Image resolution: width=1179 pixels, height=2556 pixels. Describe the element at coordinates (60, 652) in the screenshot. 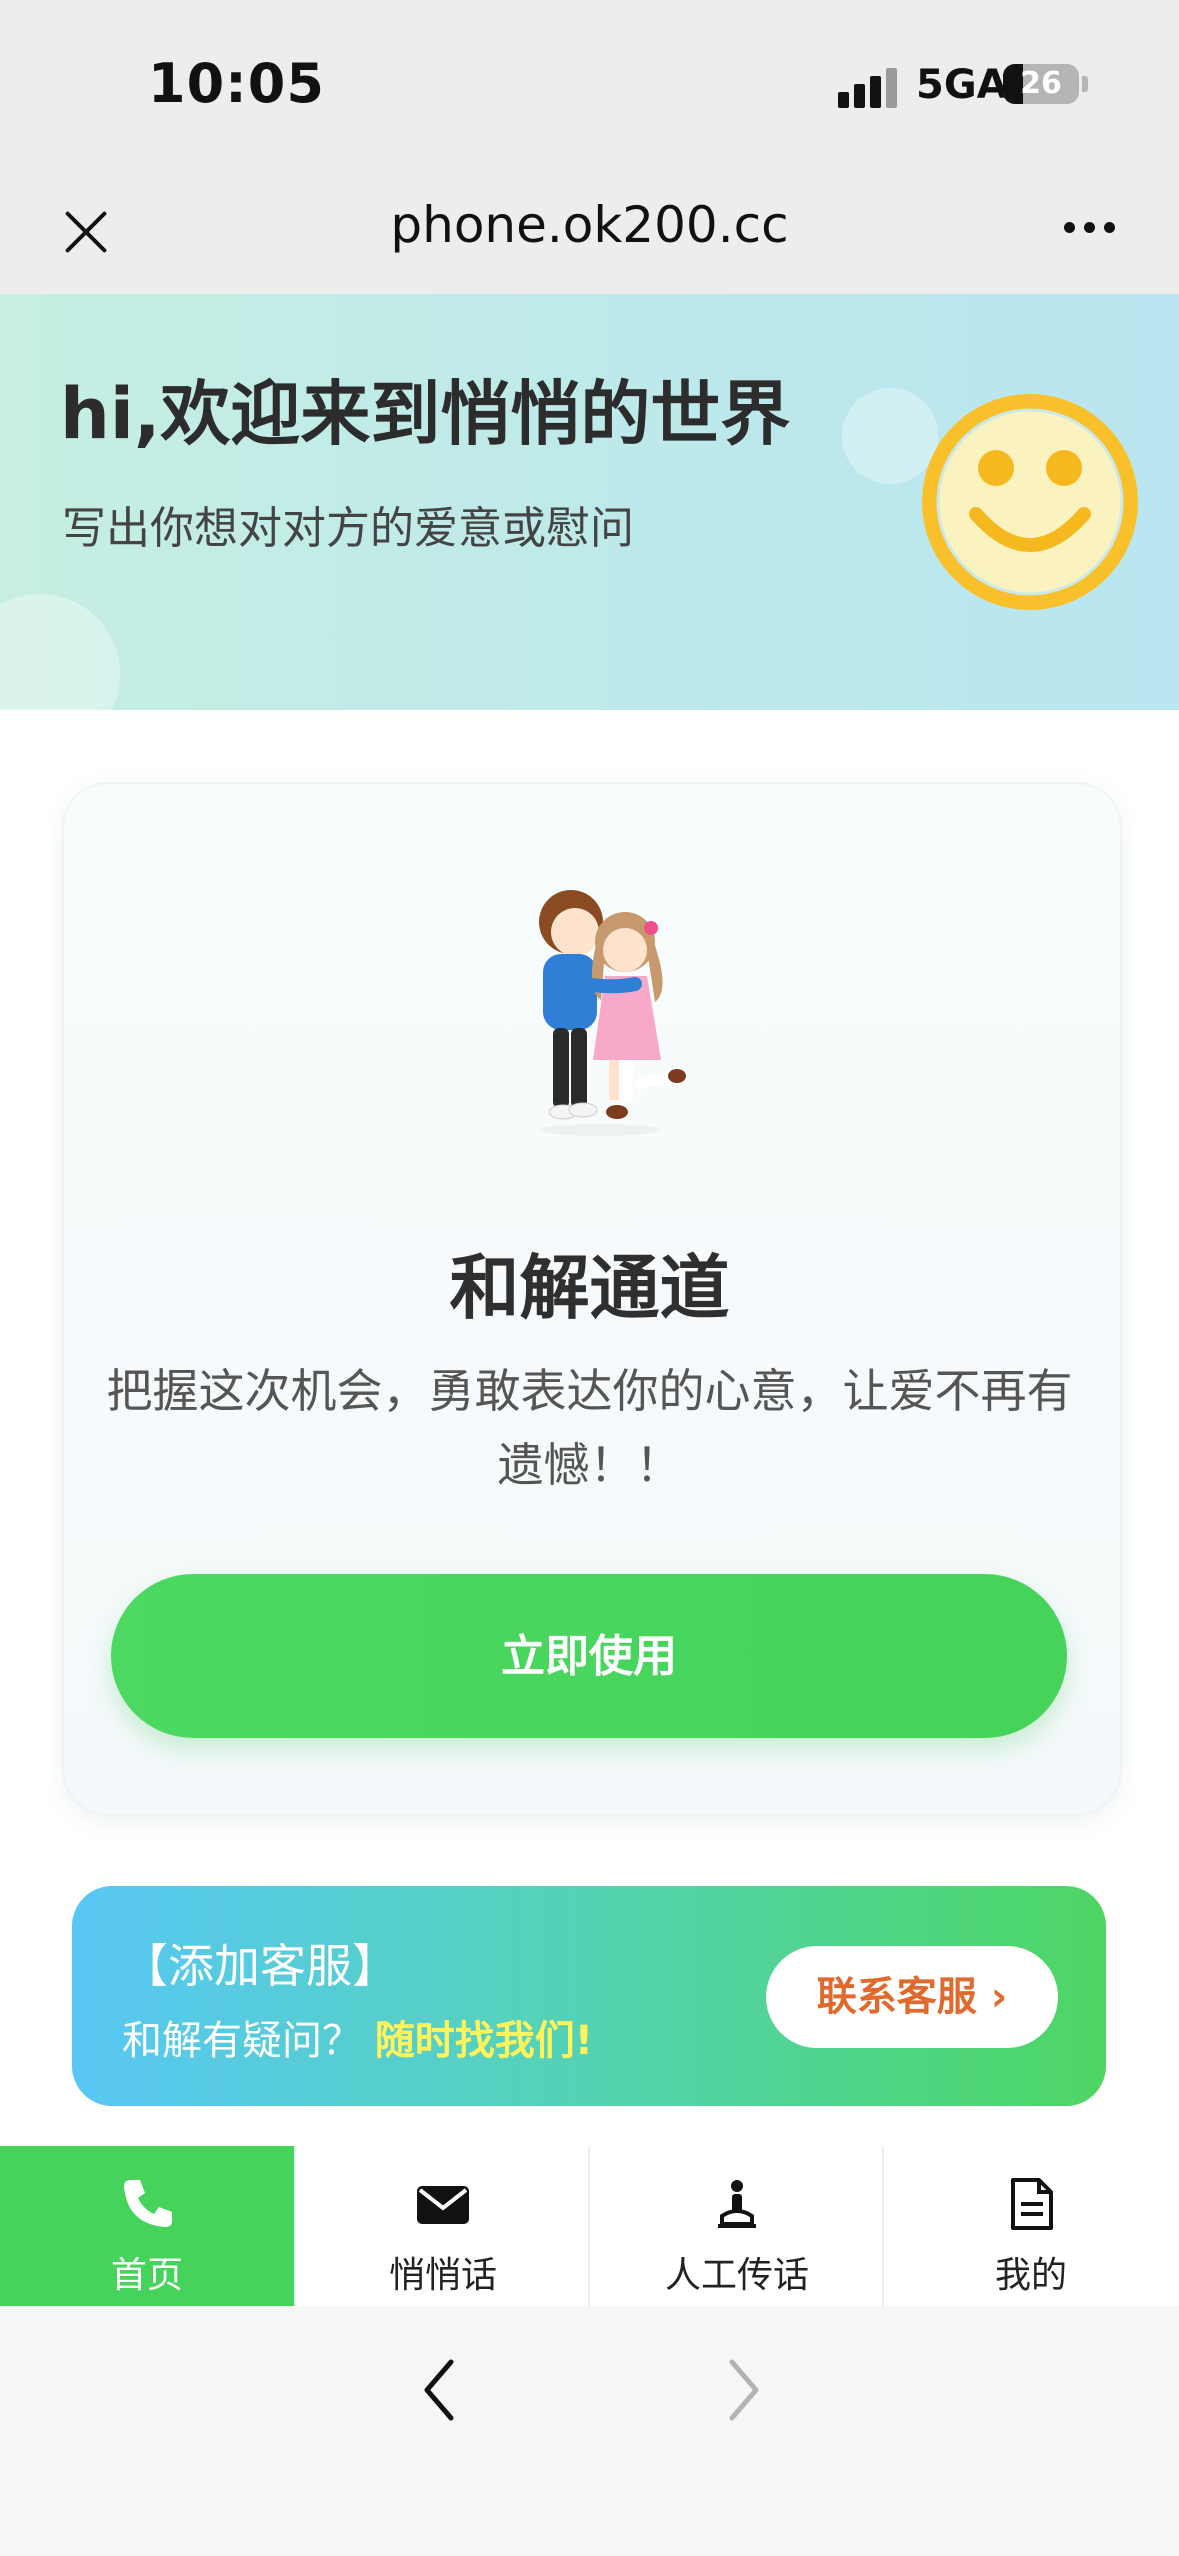

I see `decor-bubble` at that location.